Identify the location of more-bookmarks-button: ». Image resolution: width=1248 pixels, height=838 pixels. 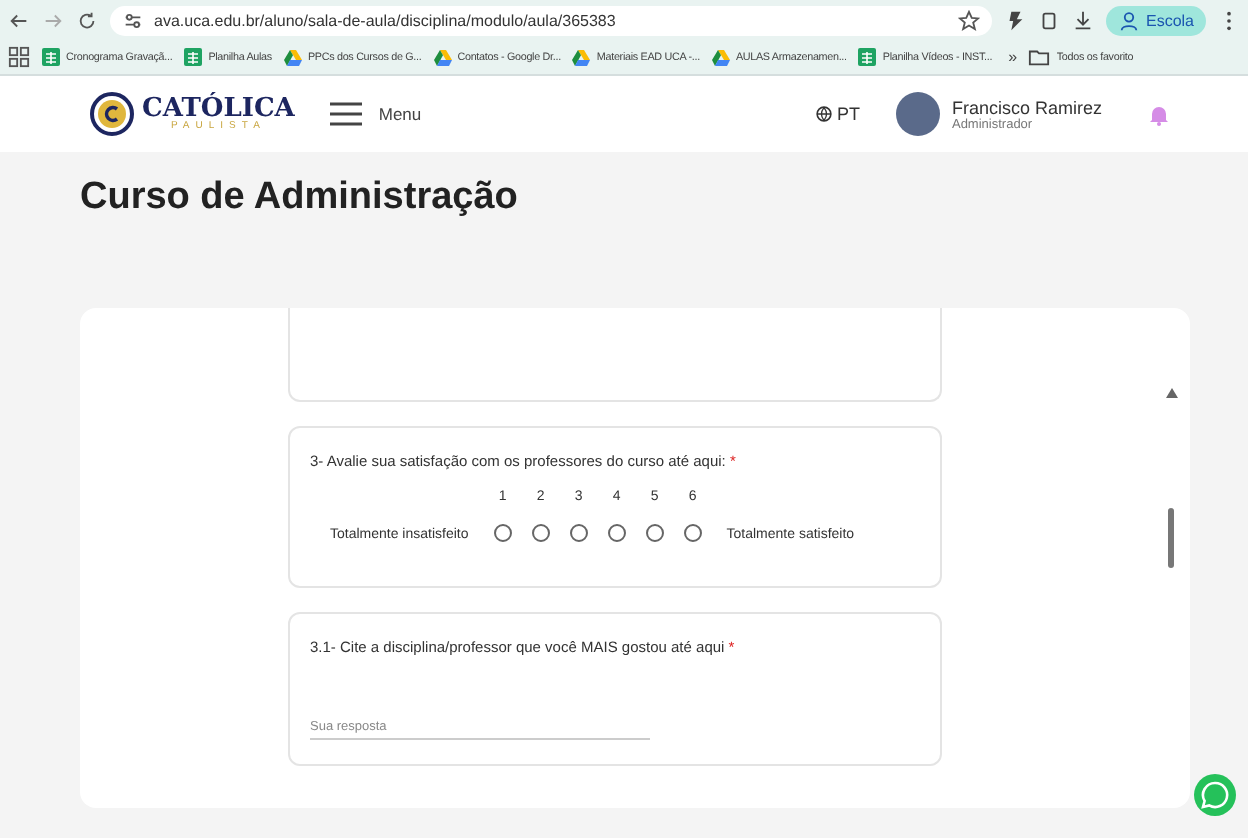
(1012, 57).